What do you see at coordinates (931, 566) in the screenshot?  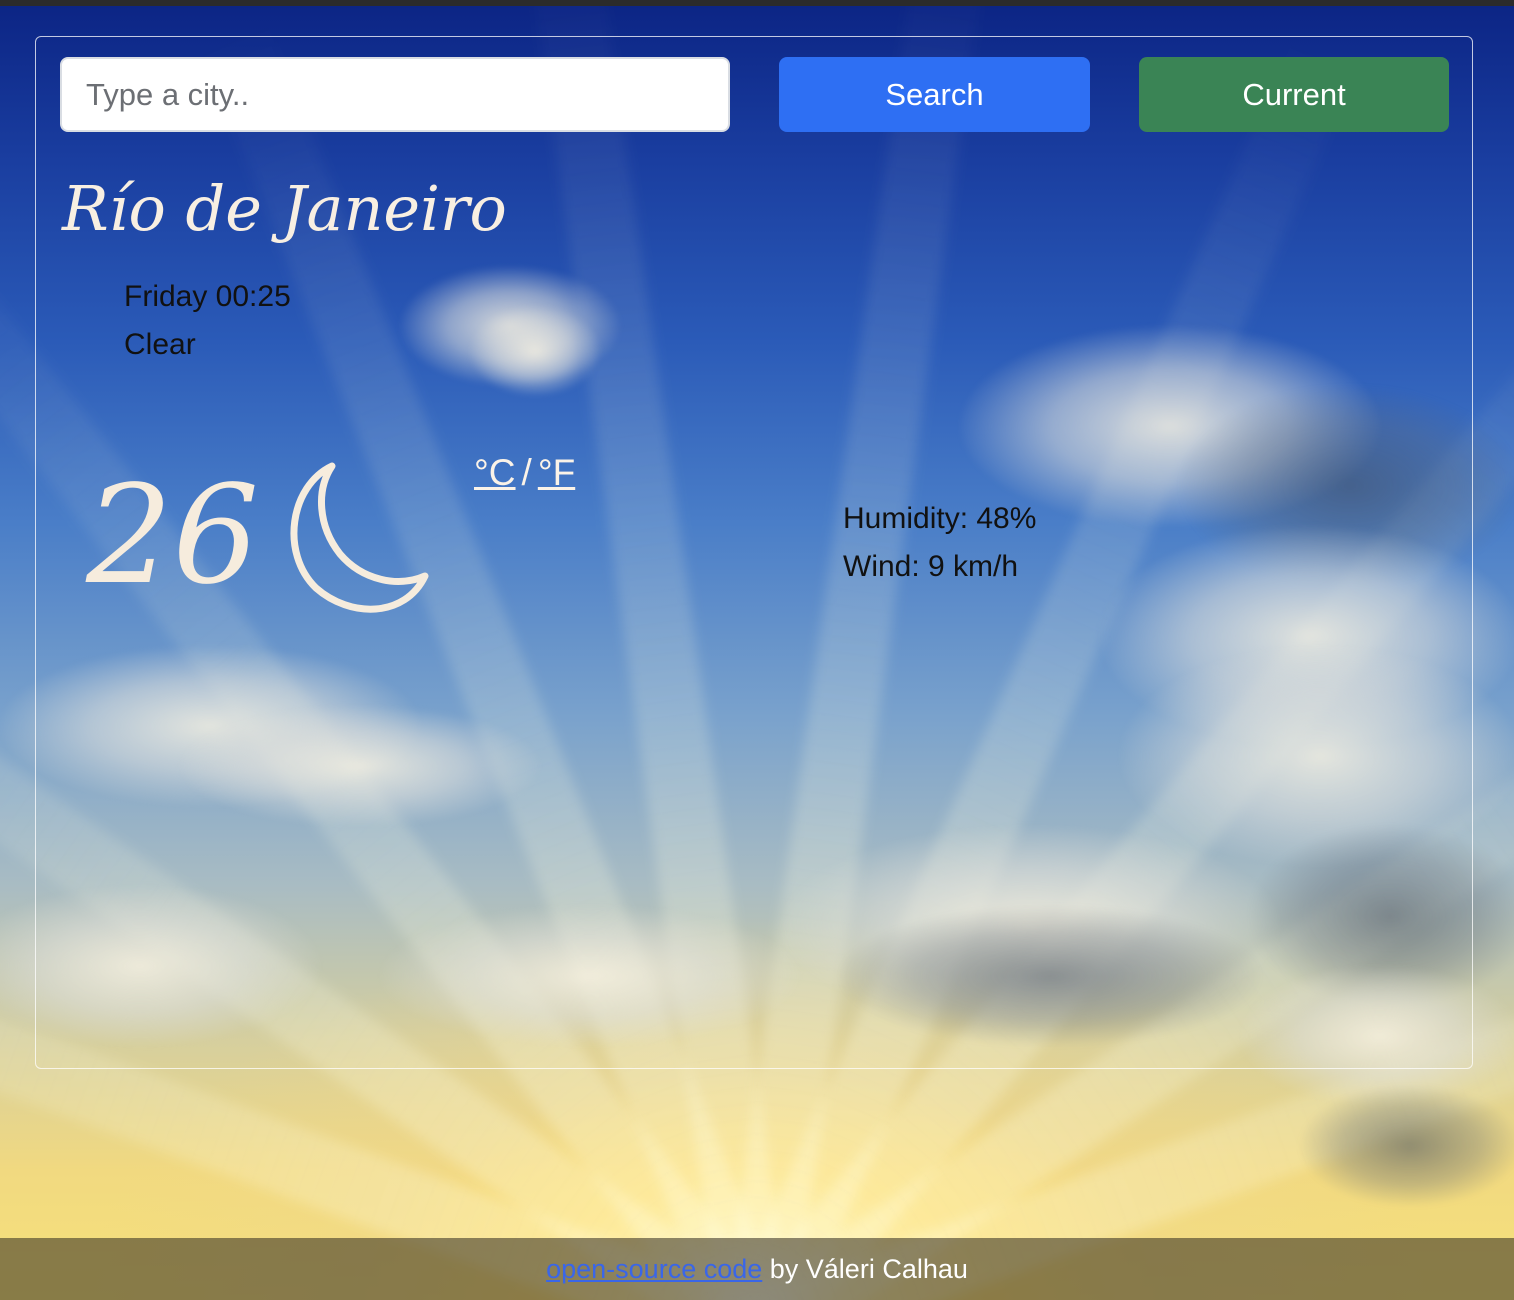 I see `wind-text: Wind: 9 km/h` at bounding box center [931, 566].